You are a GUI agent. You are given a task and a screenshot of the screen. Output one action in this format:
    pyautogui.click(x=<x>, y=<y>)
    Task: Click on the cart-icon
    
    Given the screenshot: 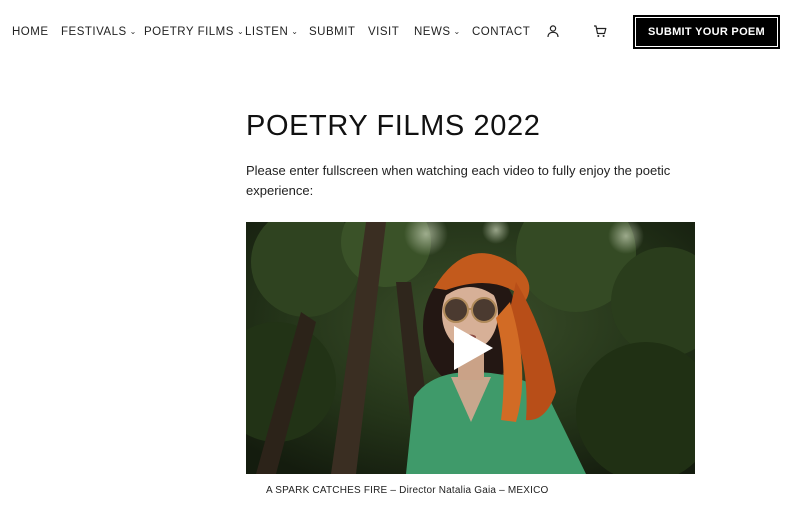 What is the action you would take?
    pyautogui.click(x=600, y=31)
    